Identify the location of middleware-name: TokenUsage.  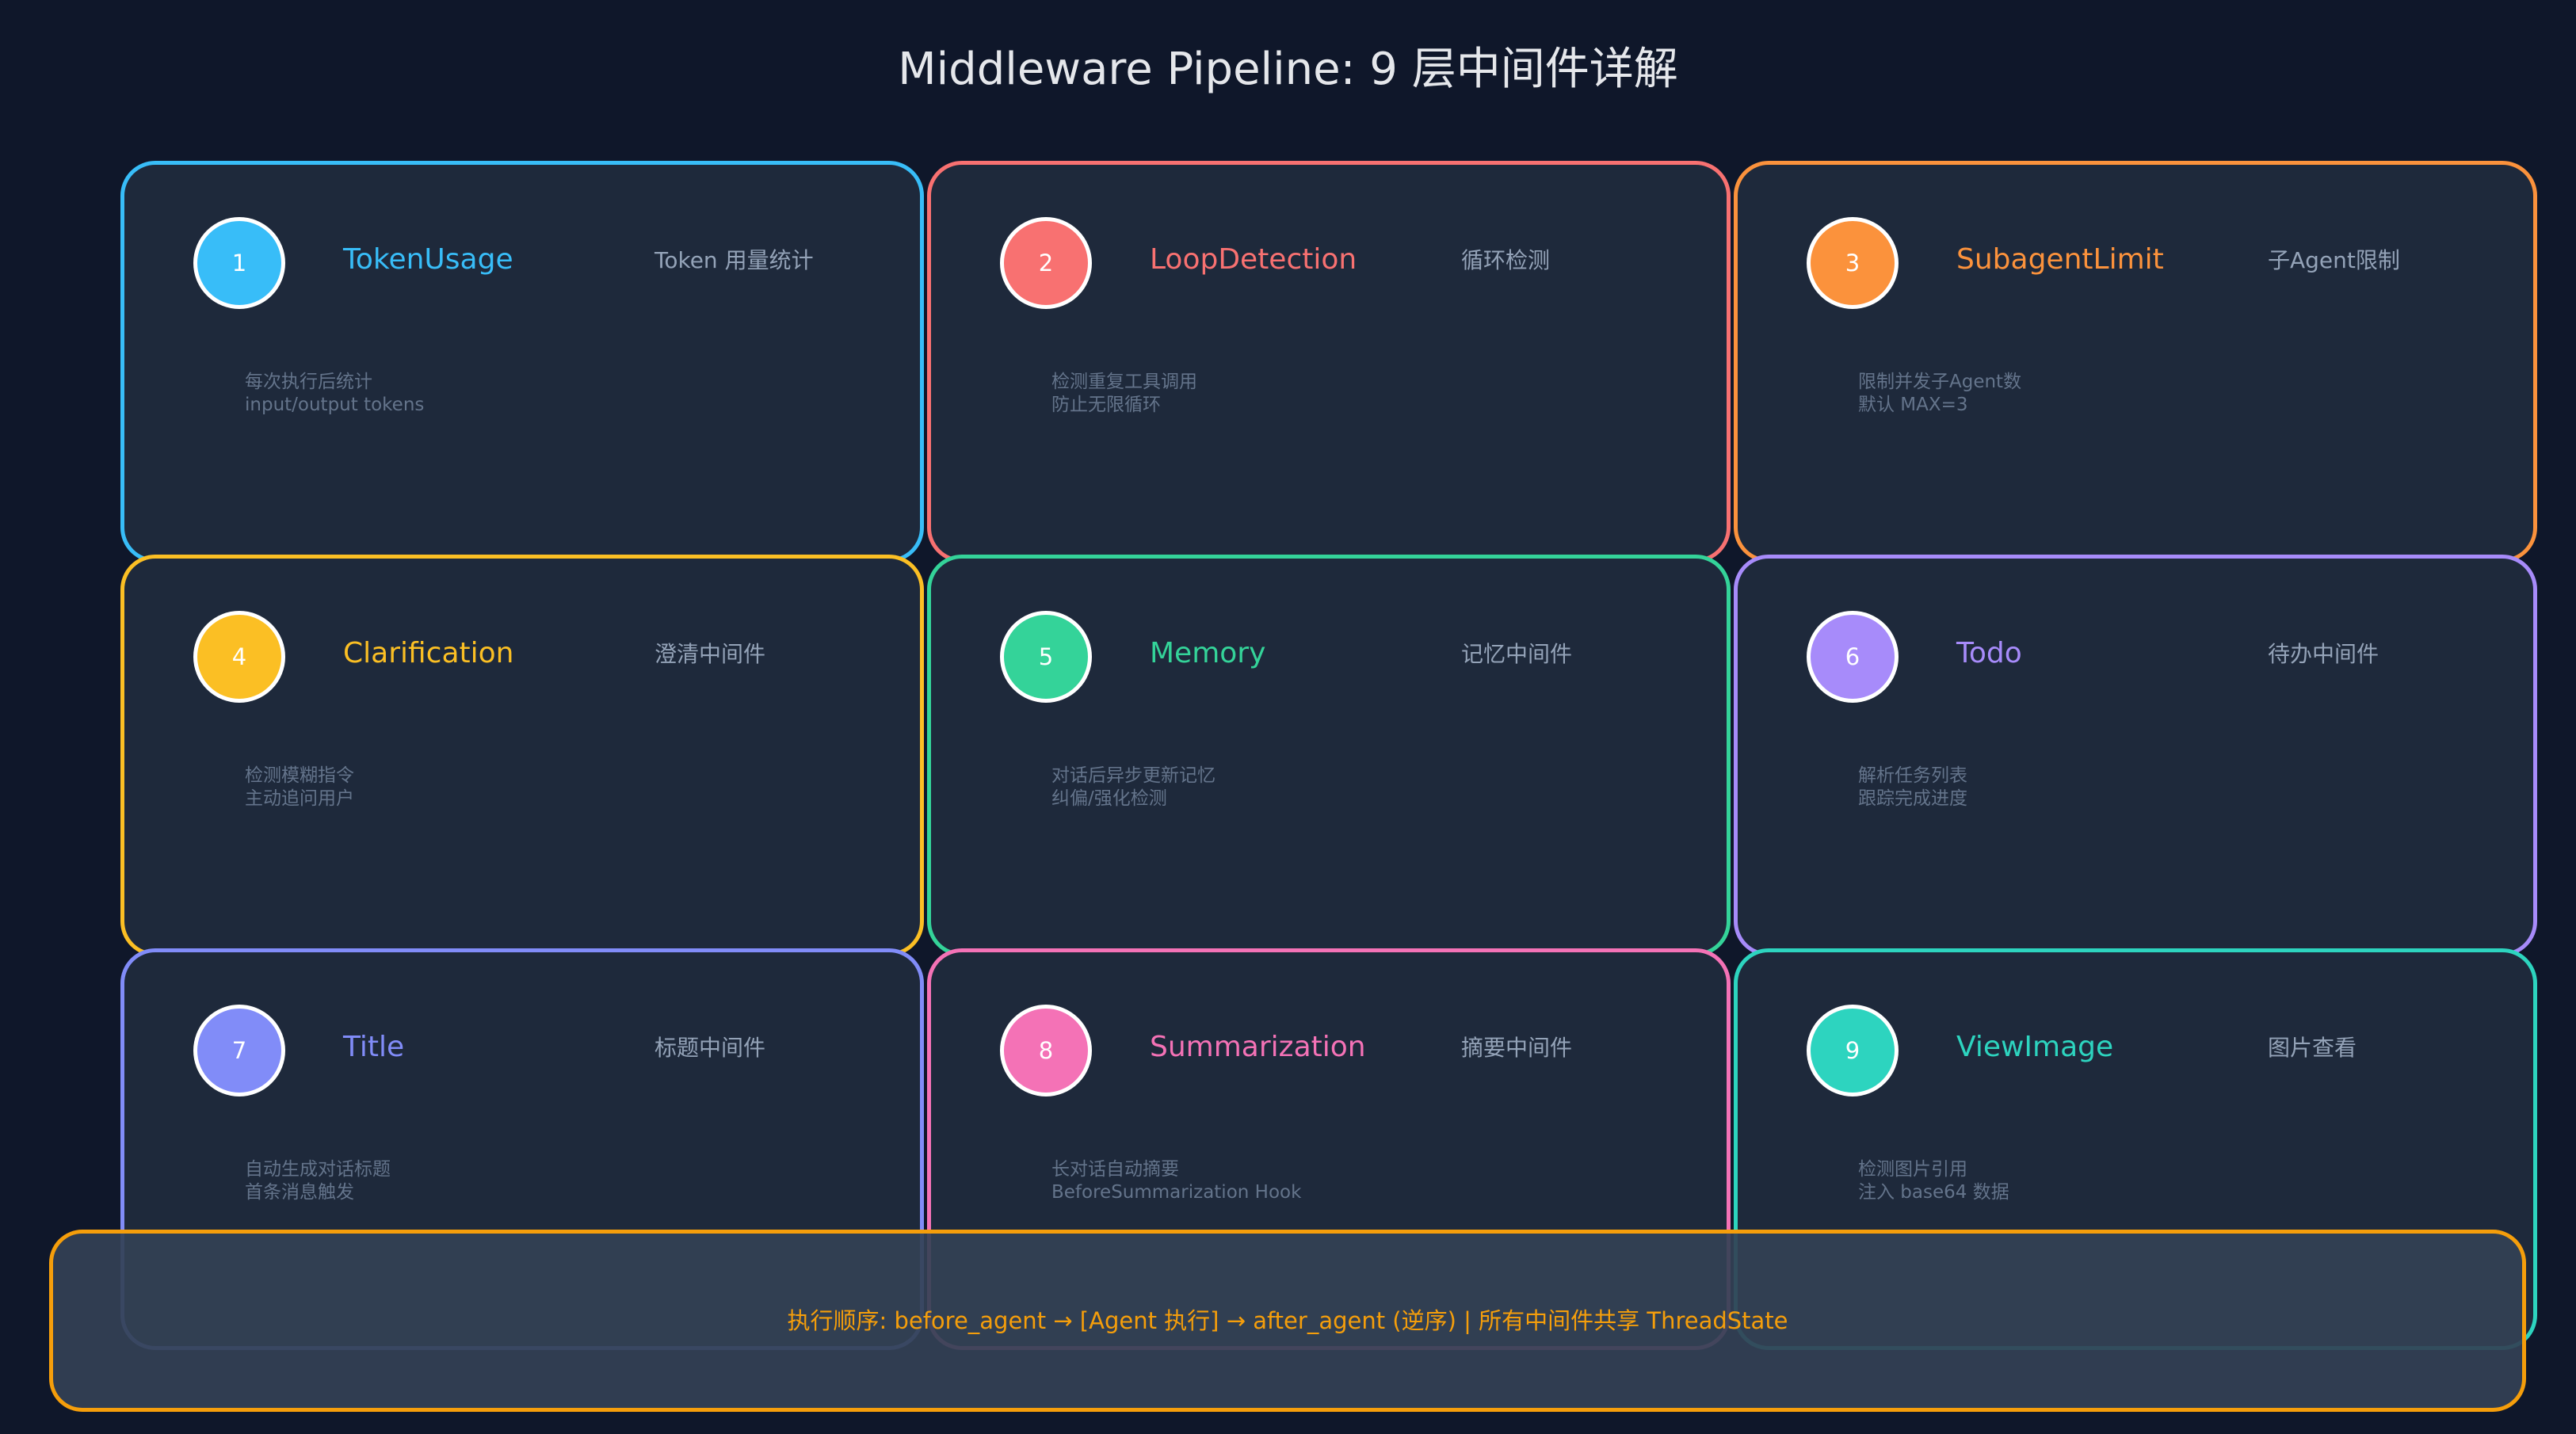
(428, 259).